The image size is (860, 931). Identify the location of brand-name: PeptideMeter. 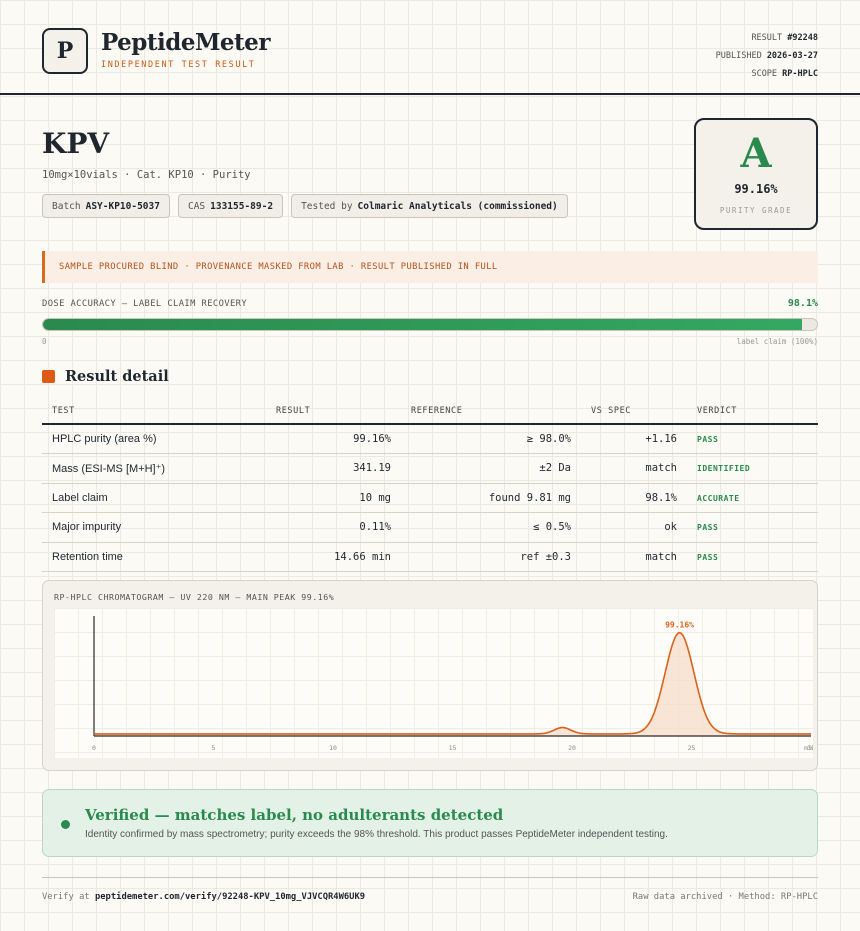
(185, 42).